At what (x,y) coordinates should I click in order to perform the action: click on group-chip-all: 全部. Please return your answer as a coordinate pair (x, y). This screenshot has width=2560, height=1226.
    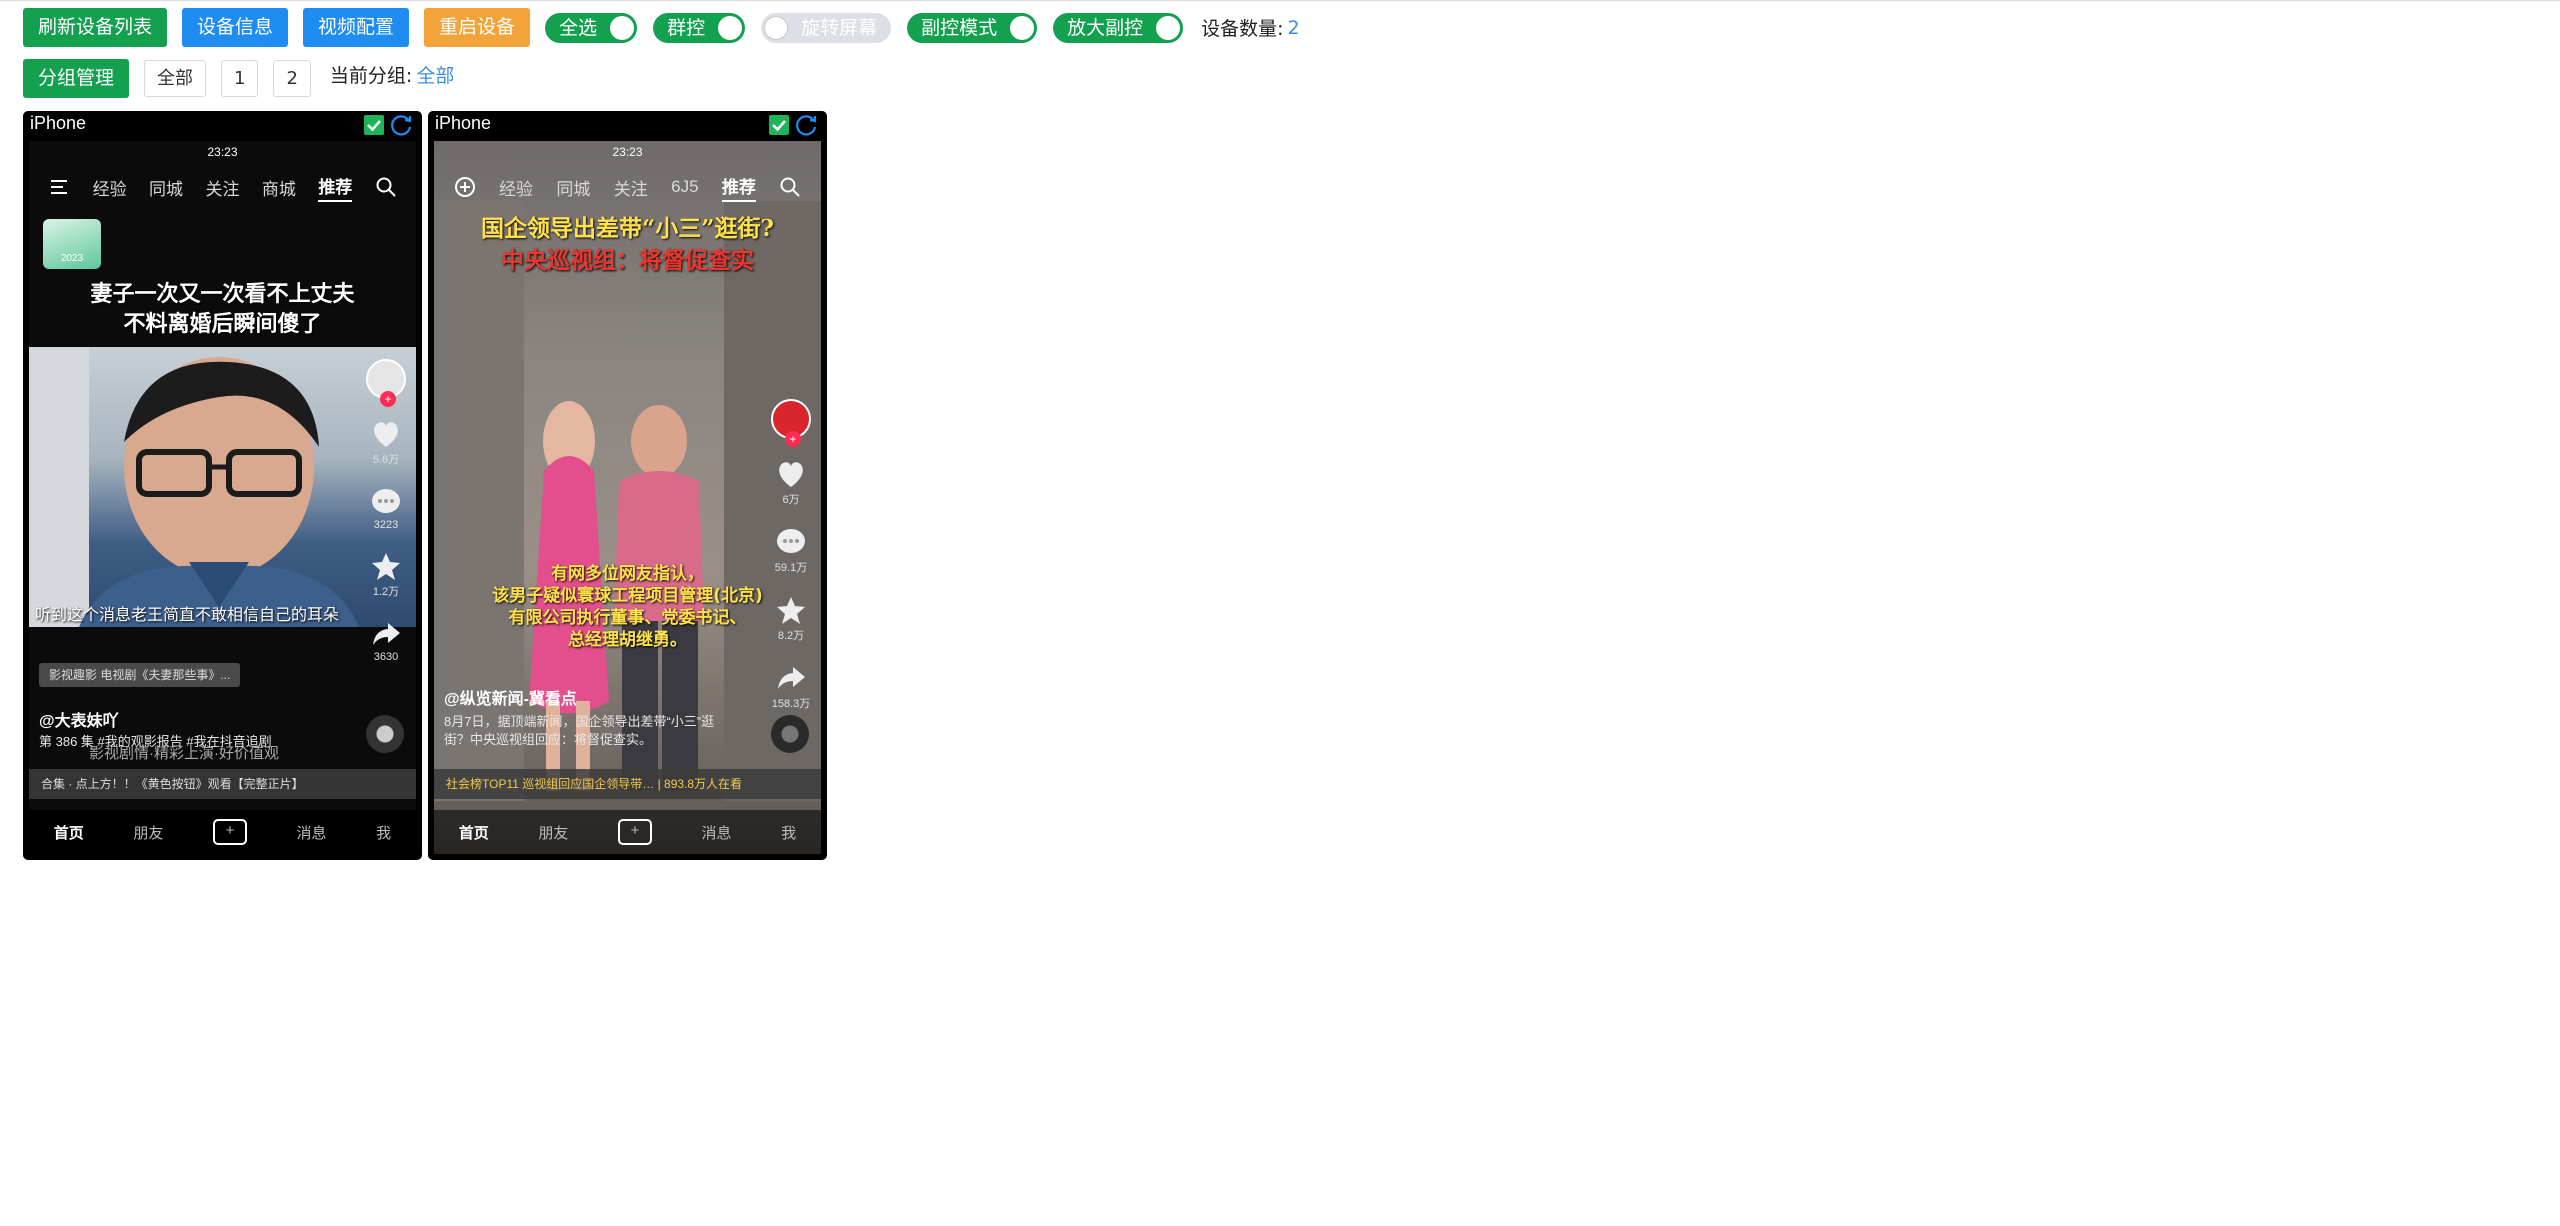
    Looking at the image, I should click on (175, 78).